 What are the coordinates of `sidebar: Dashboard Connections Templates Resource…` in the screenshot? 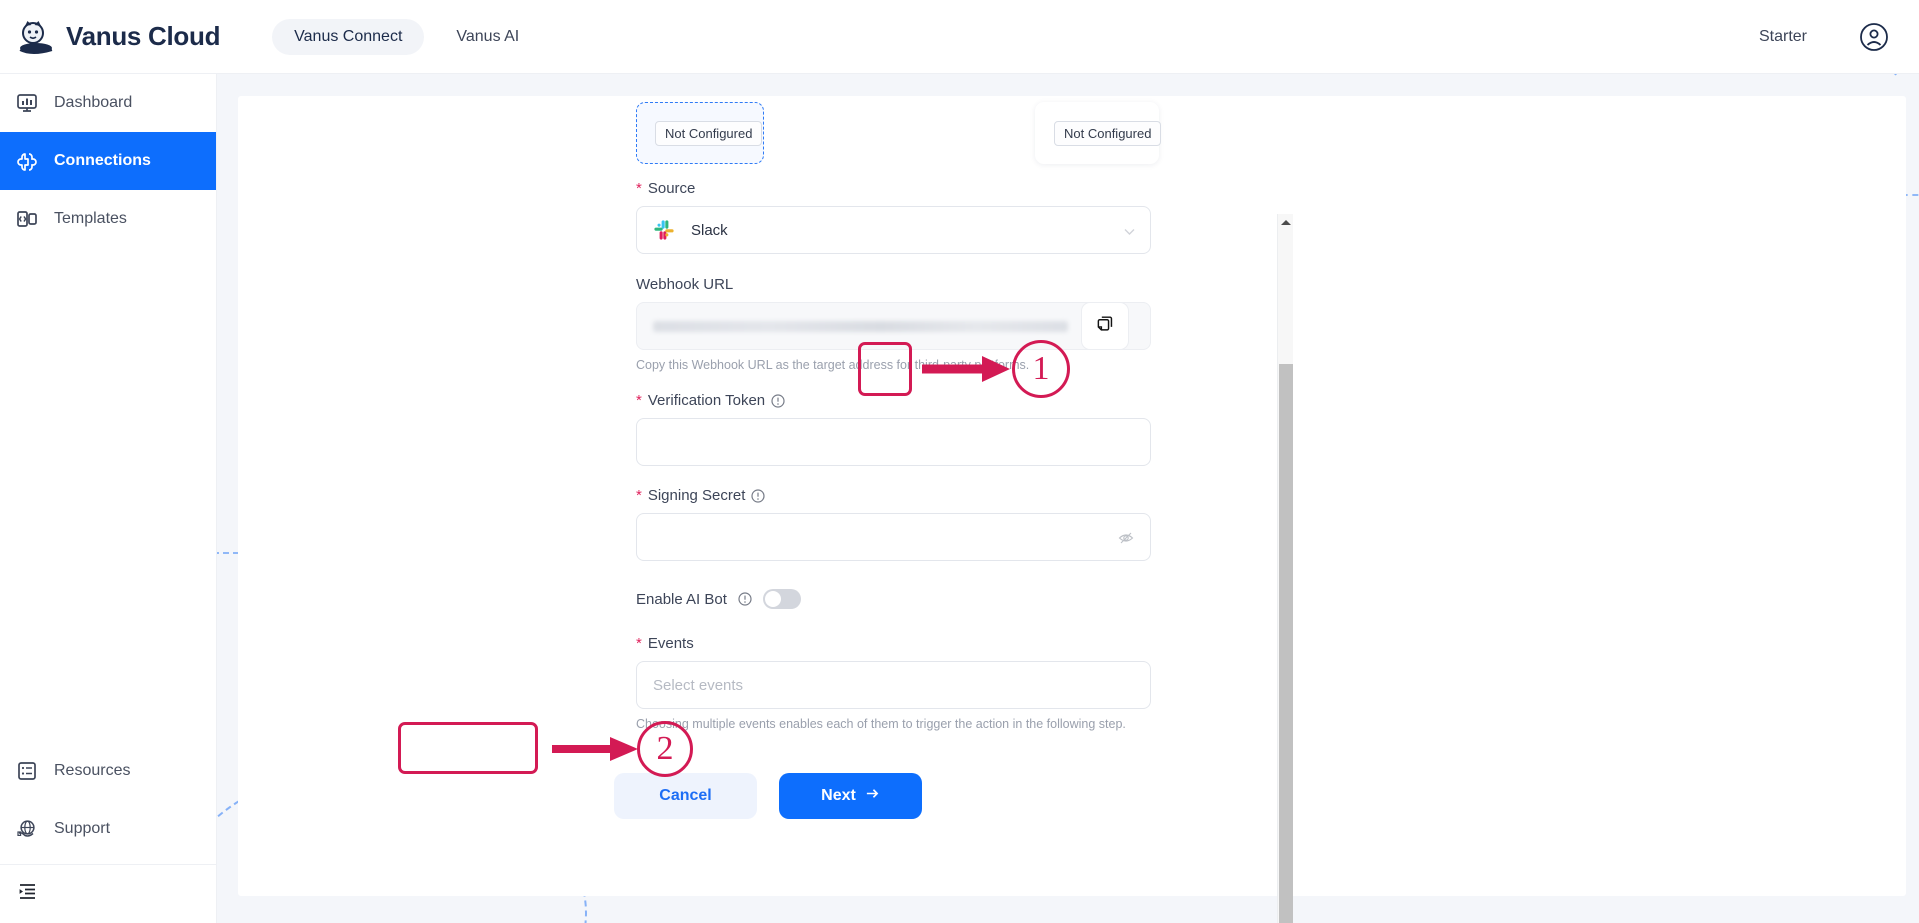 It's located at (108, 498).